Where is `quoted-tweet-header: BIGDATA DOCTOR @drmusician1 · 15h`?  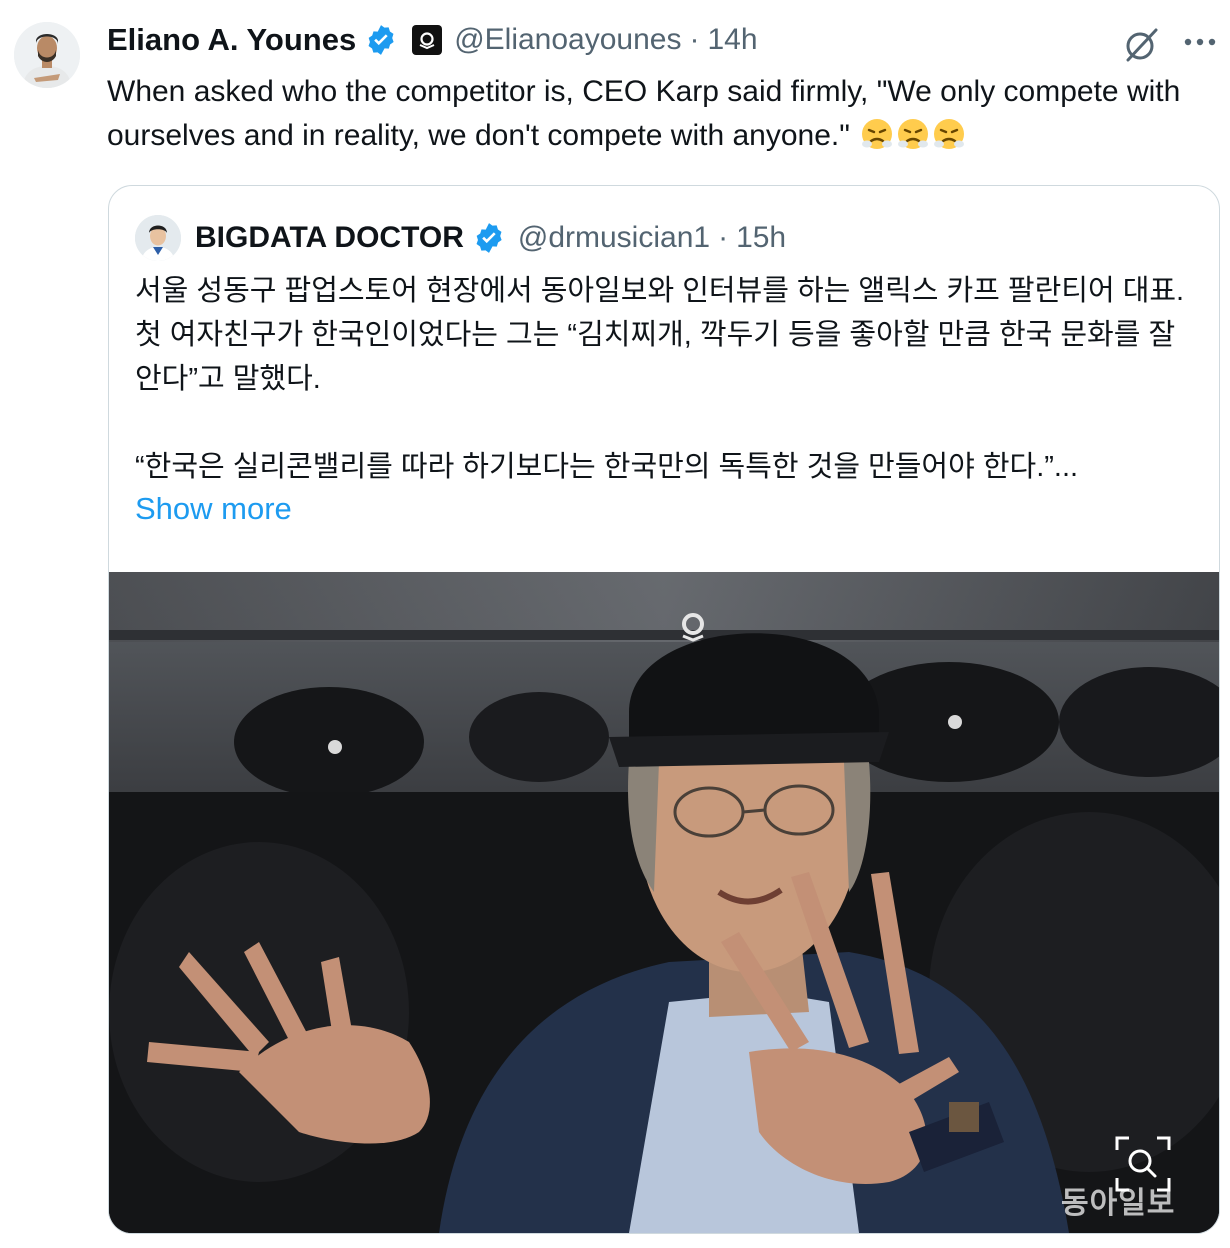
quoted-tweet-header: BIGDATA DOCTOR @drmusician1 · 15h is located at coordinates (460, 238).